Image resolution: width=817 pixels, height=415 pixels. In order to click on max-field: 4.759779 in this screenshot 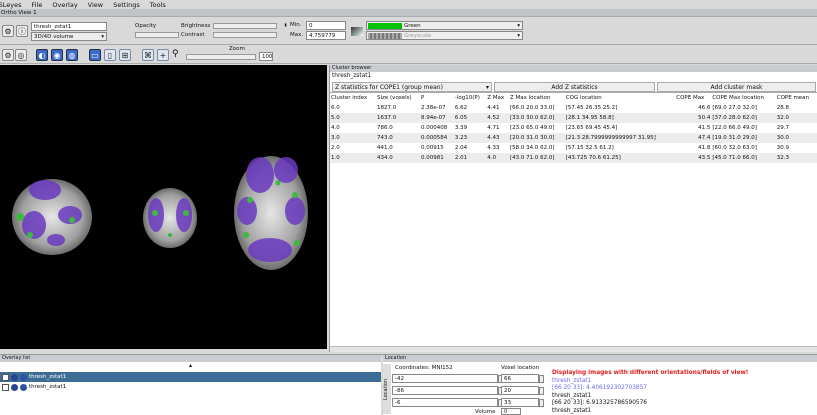, I will do `click(326, 35)`.